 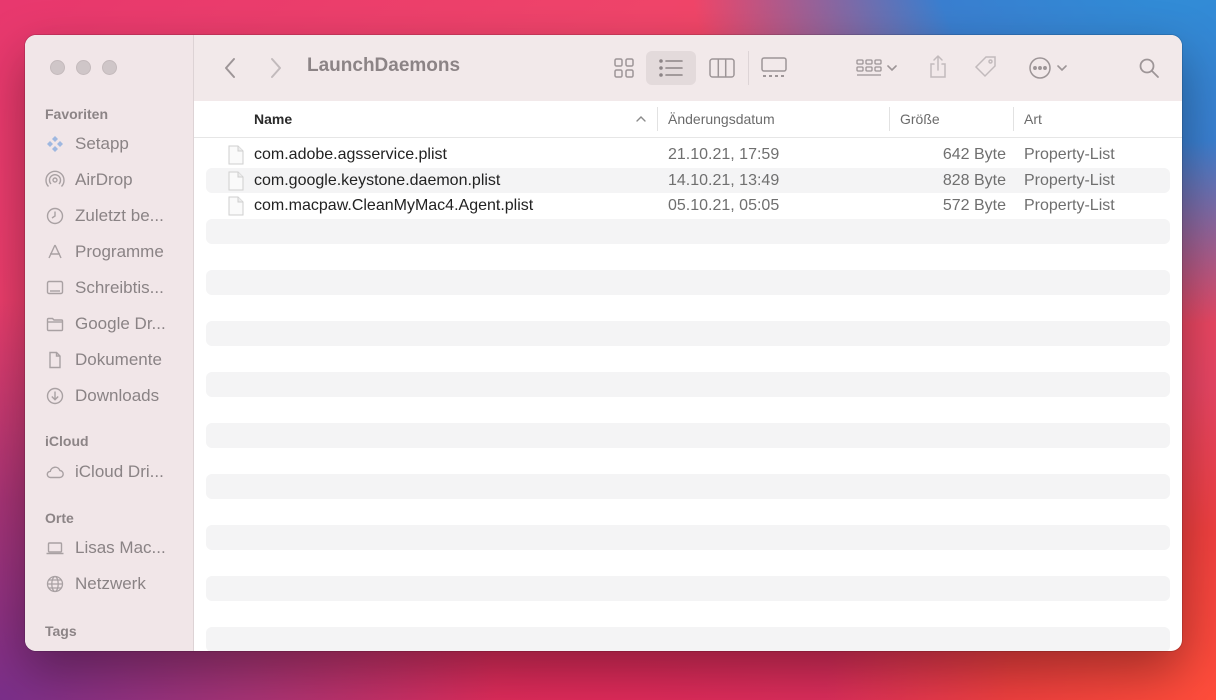 I want to click on share-button, so click(x=938, y=67).